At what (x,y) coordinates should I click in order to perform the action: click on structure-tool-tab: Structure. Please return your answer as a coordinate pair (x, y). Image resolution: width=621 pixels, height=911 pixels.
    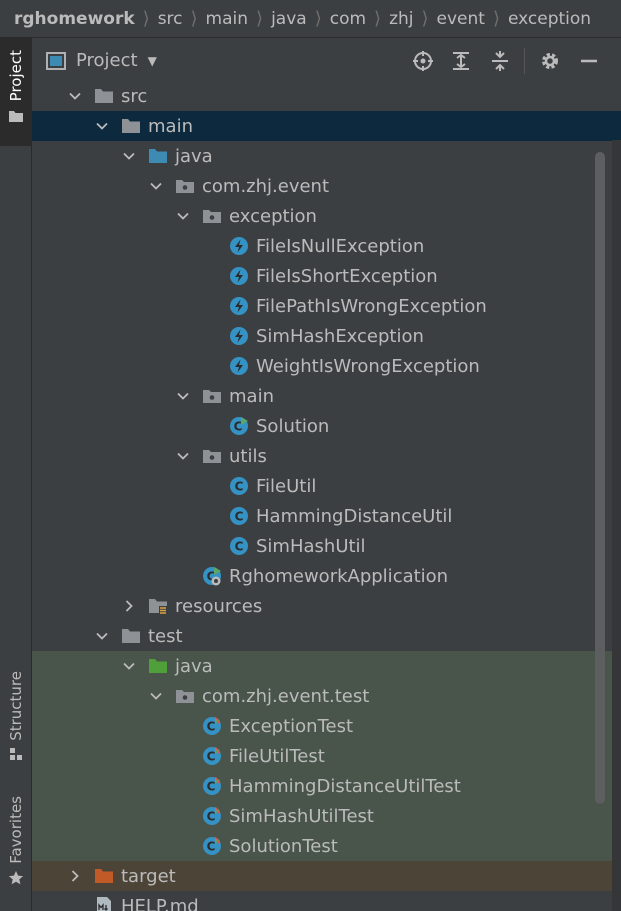
    Looking at the image, I should click on (15, 721).